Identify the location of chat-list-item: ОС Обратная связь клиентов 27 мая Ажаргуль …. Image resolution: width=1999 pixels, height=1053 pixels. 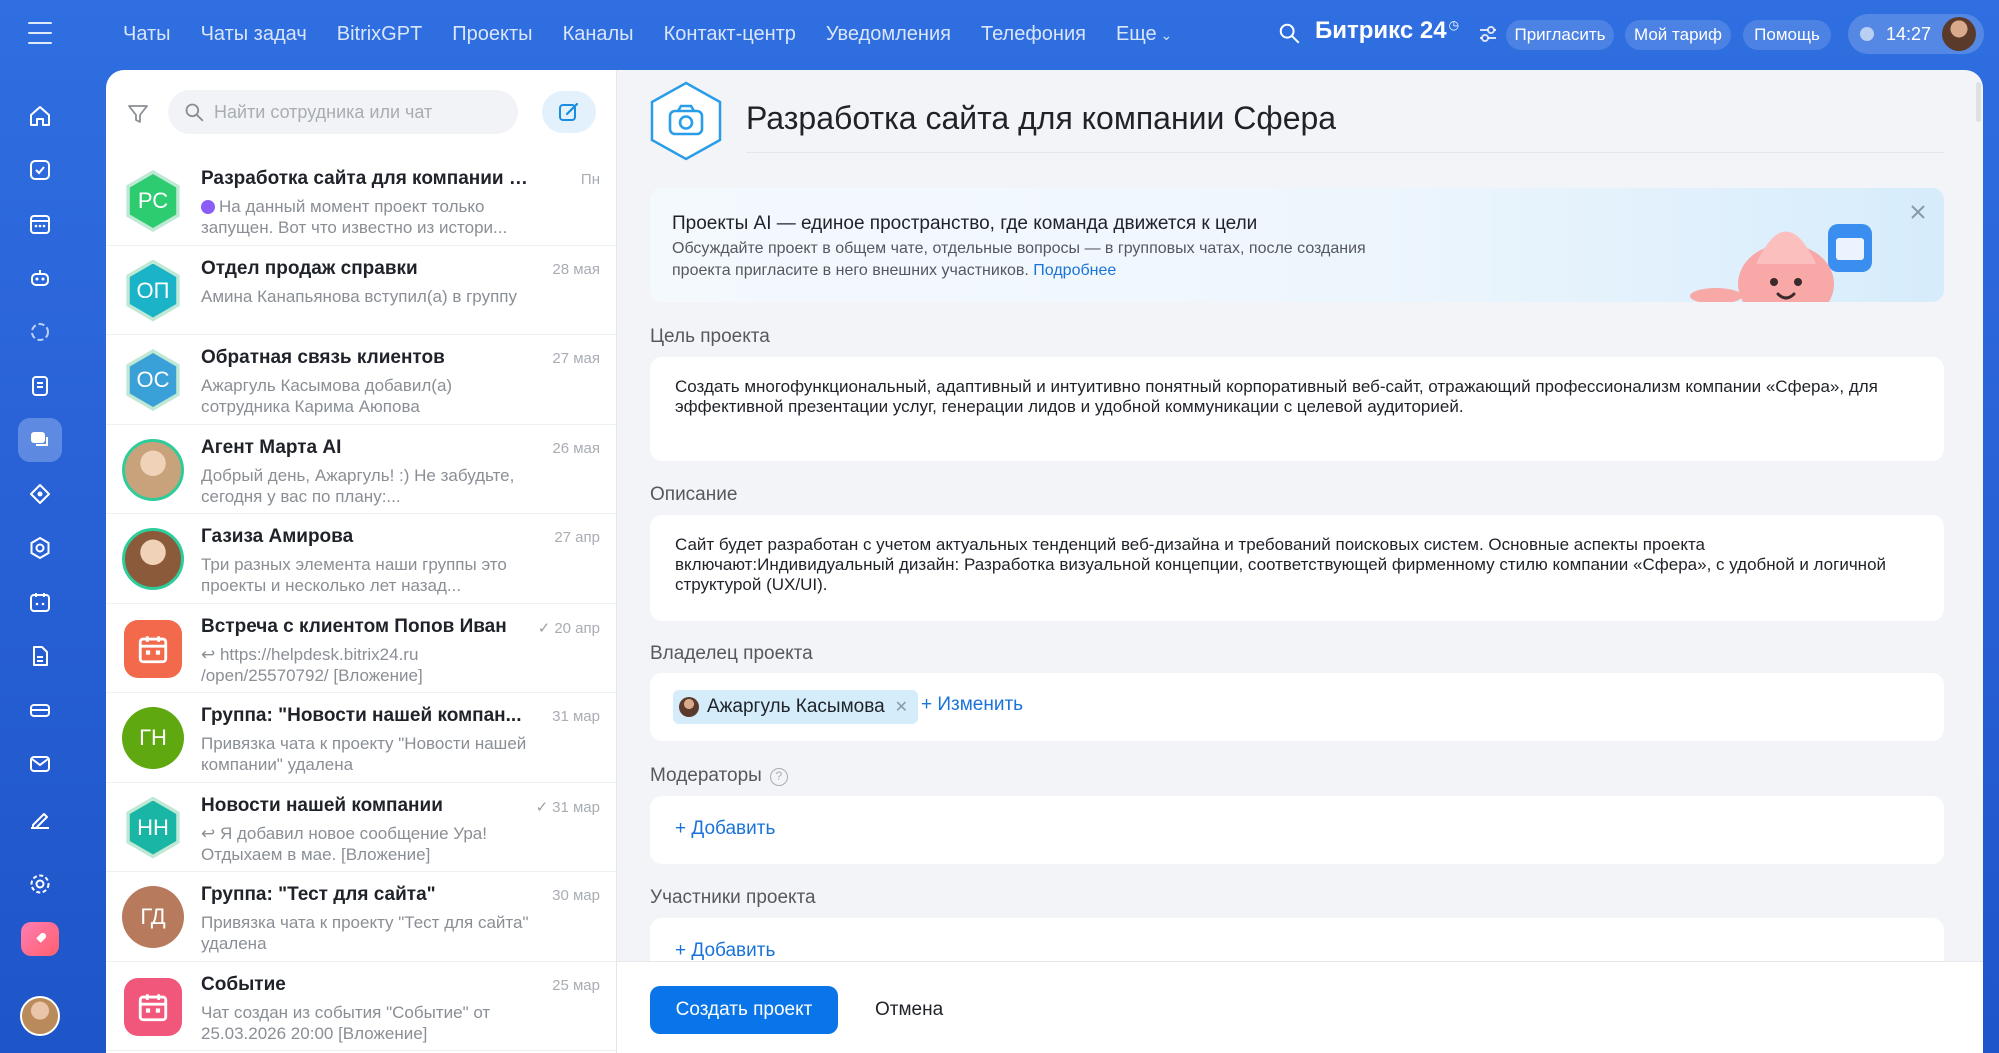
(361, 380).